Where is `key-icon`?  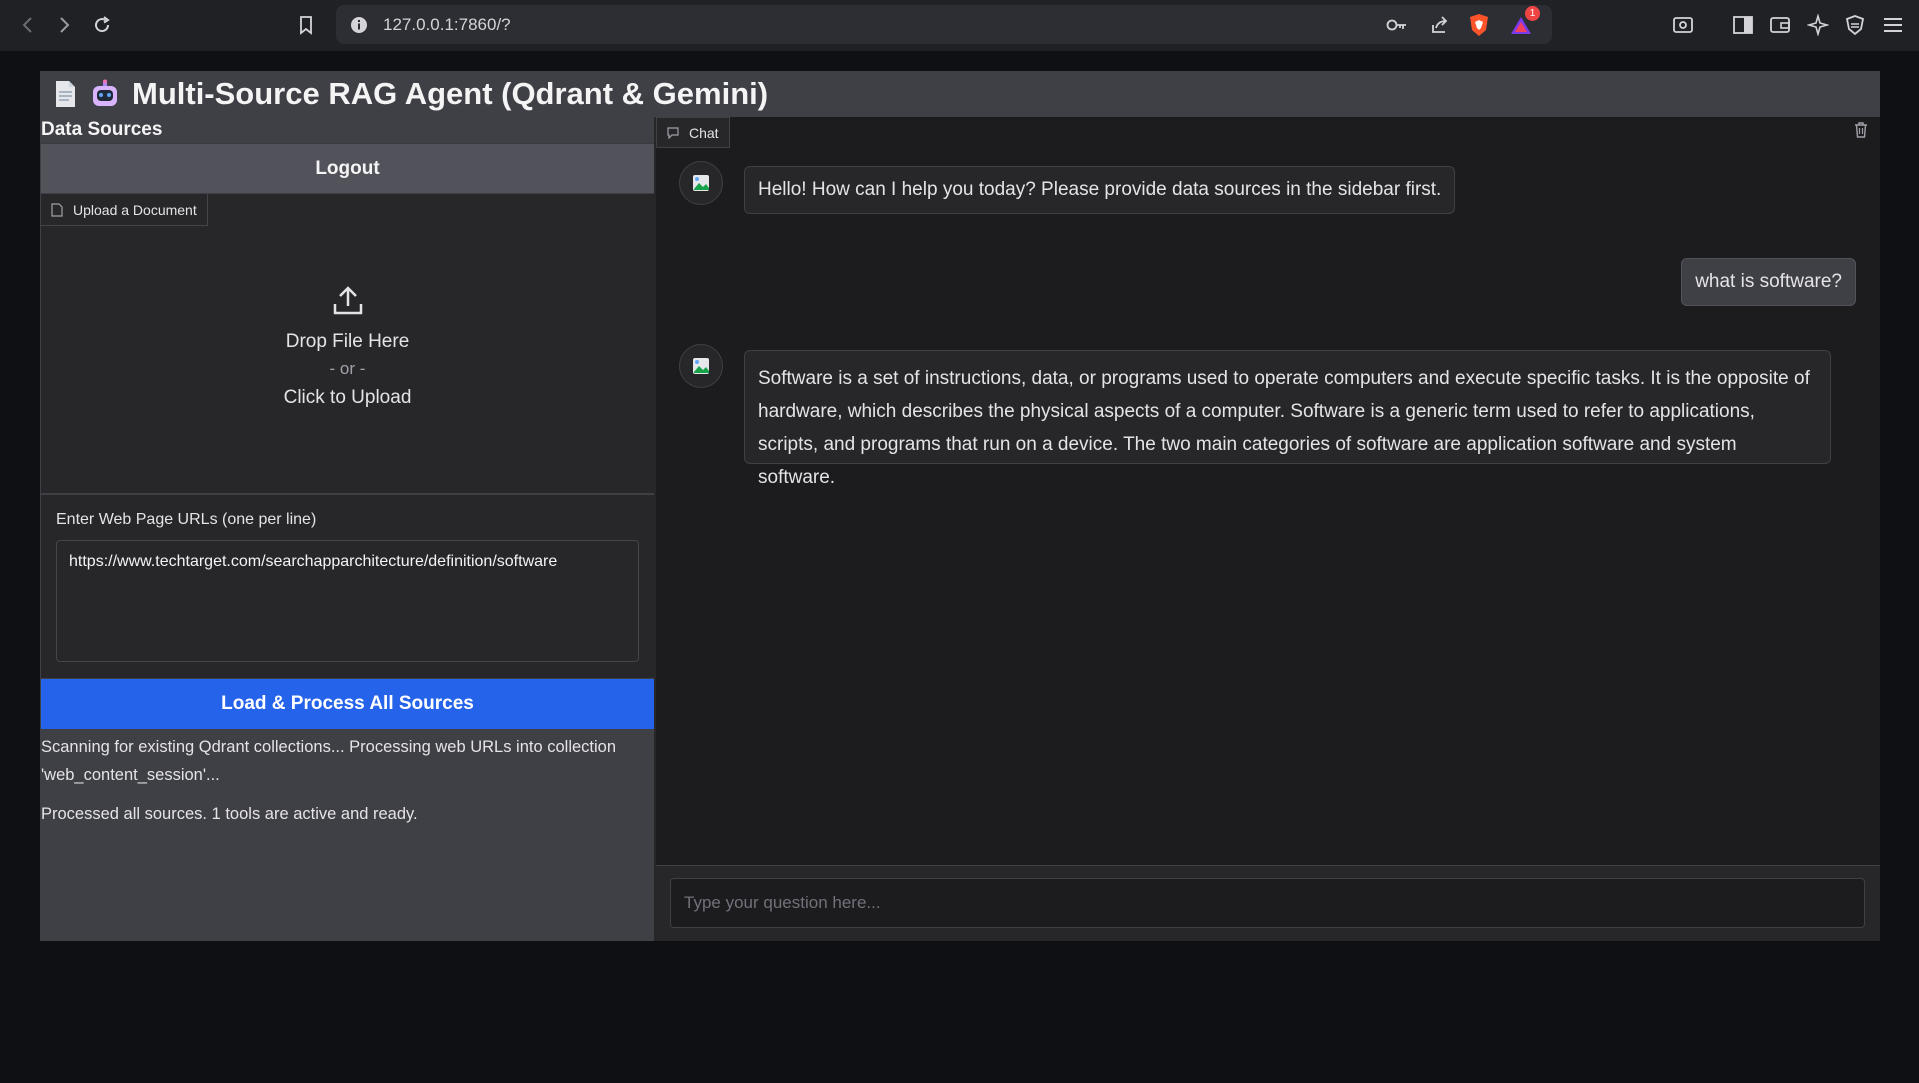 key-icon is located at coordinates (1397, 25).